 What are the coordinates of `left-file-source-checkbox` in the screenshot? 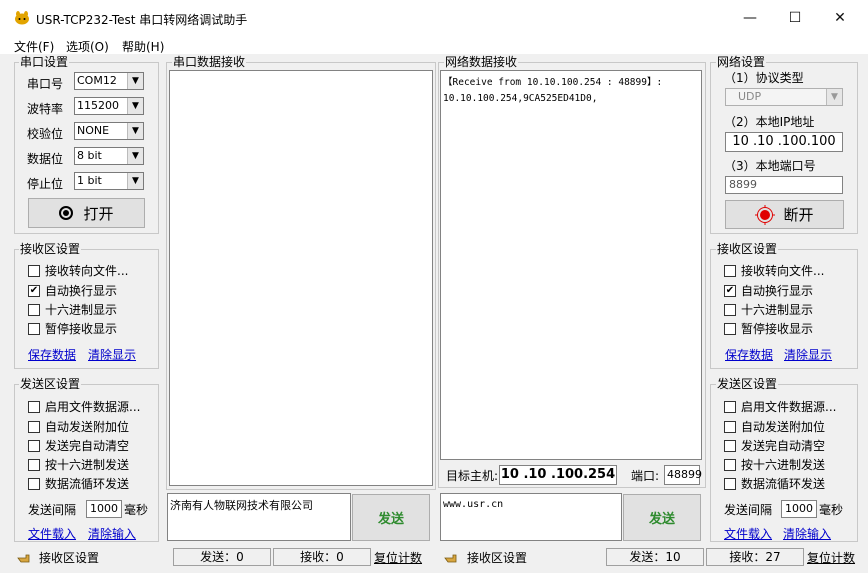 It's located at (34, 407).